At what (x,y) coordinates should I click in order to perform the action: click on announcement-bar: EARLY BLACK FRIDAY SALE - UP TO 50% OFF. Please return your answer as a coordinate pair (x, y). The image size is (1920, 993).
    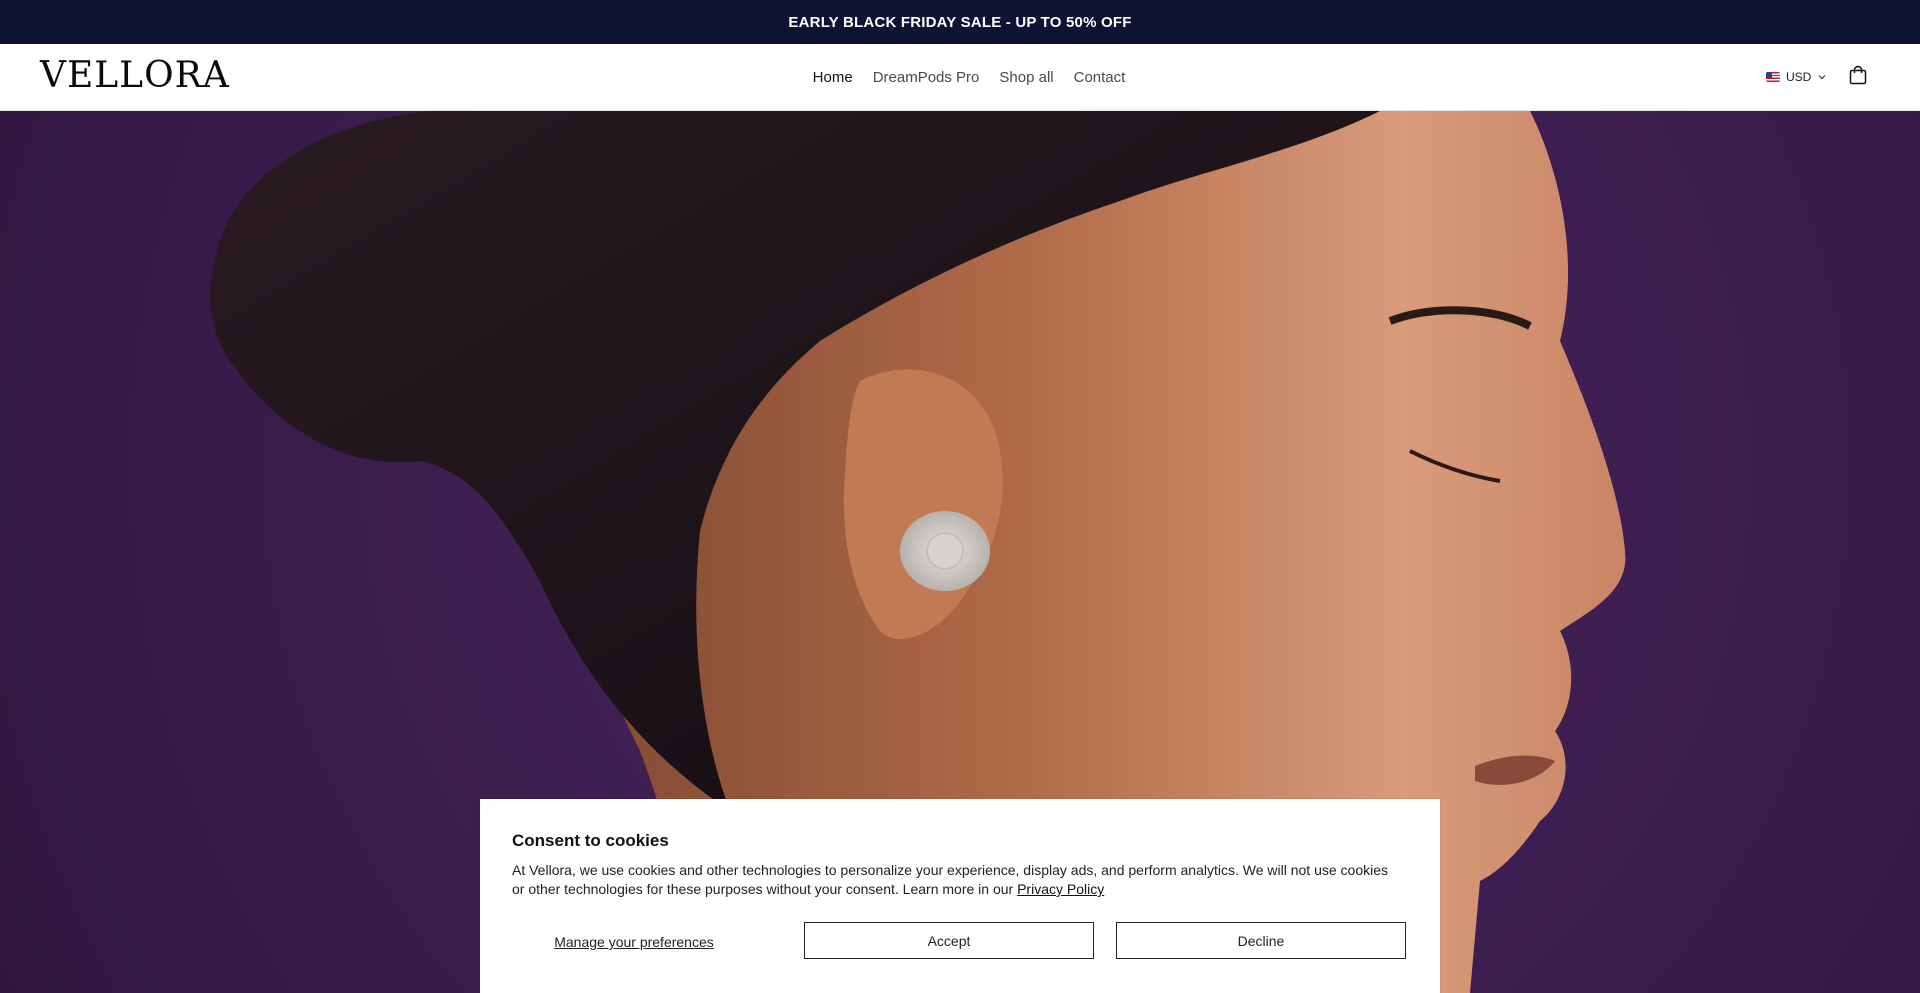
    Looking at the image, I should click on (960, 22).